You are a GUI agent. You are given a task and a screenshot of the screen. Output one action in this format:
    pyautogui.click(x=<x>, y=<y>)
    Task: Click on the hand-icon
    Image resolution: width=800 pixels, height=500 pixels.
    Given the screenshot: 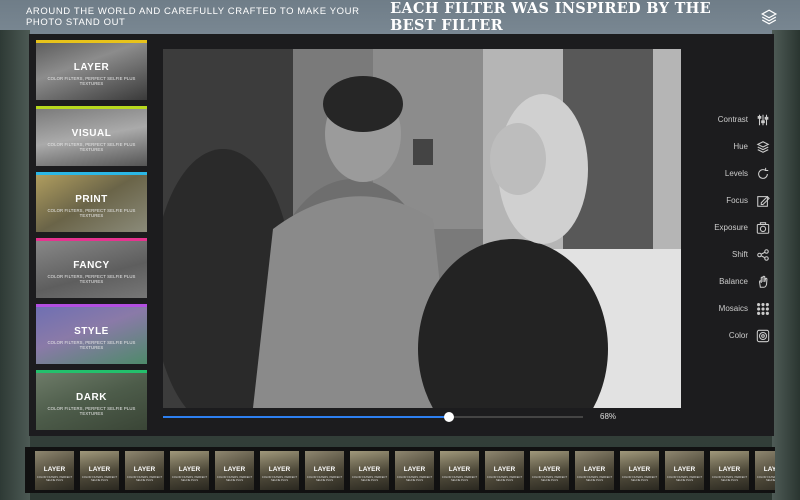 What is the action you would take?
    pyautogui.click(x=763, y=281)
    